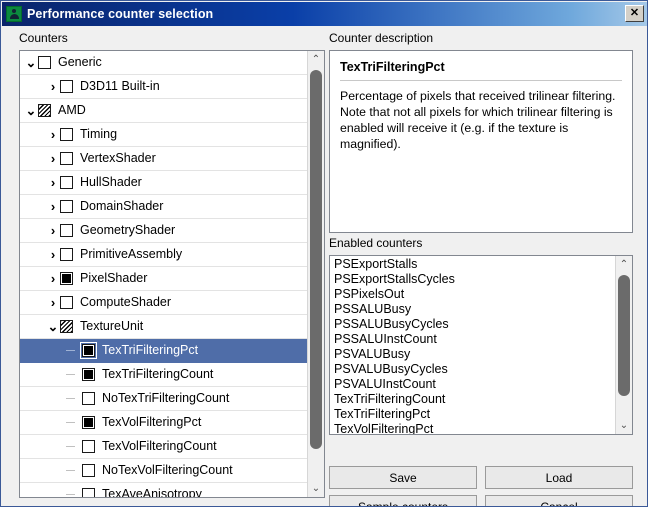 Image resolution: width=648 pixels, height=507 pixels. Describe the element at coordinates (474, 369) in the screenshot. I see `list-item: PSVALUBusyCycles` at that location.